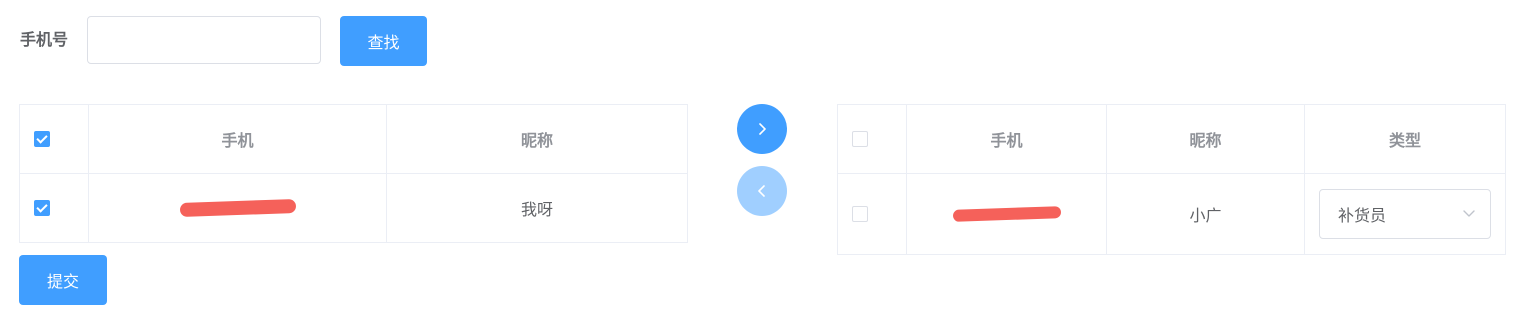 This screenshot has height=323, width=1516. I want to click on redacted-phone: 1, so click(237, 207).